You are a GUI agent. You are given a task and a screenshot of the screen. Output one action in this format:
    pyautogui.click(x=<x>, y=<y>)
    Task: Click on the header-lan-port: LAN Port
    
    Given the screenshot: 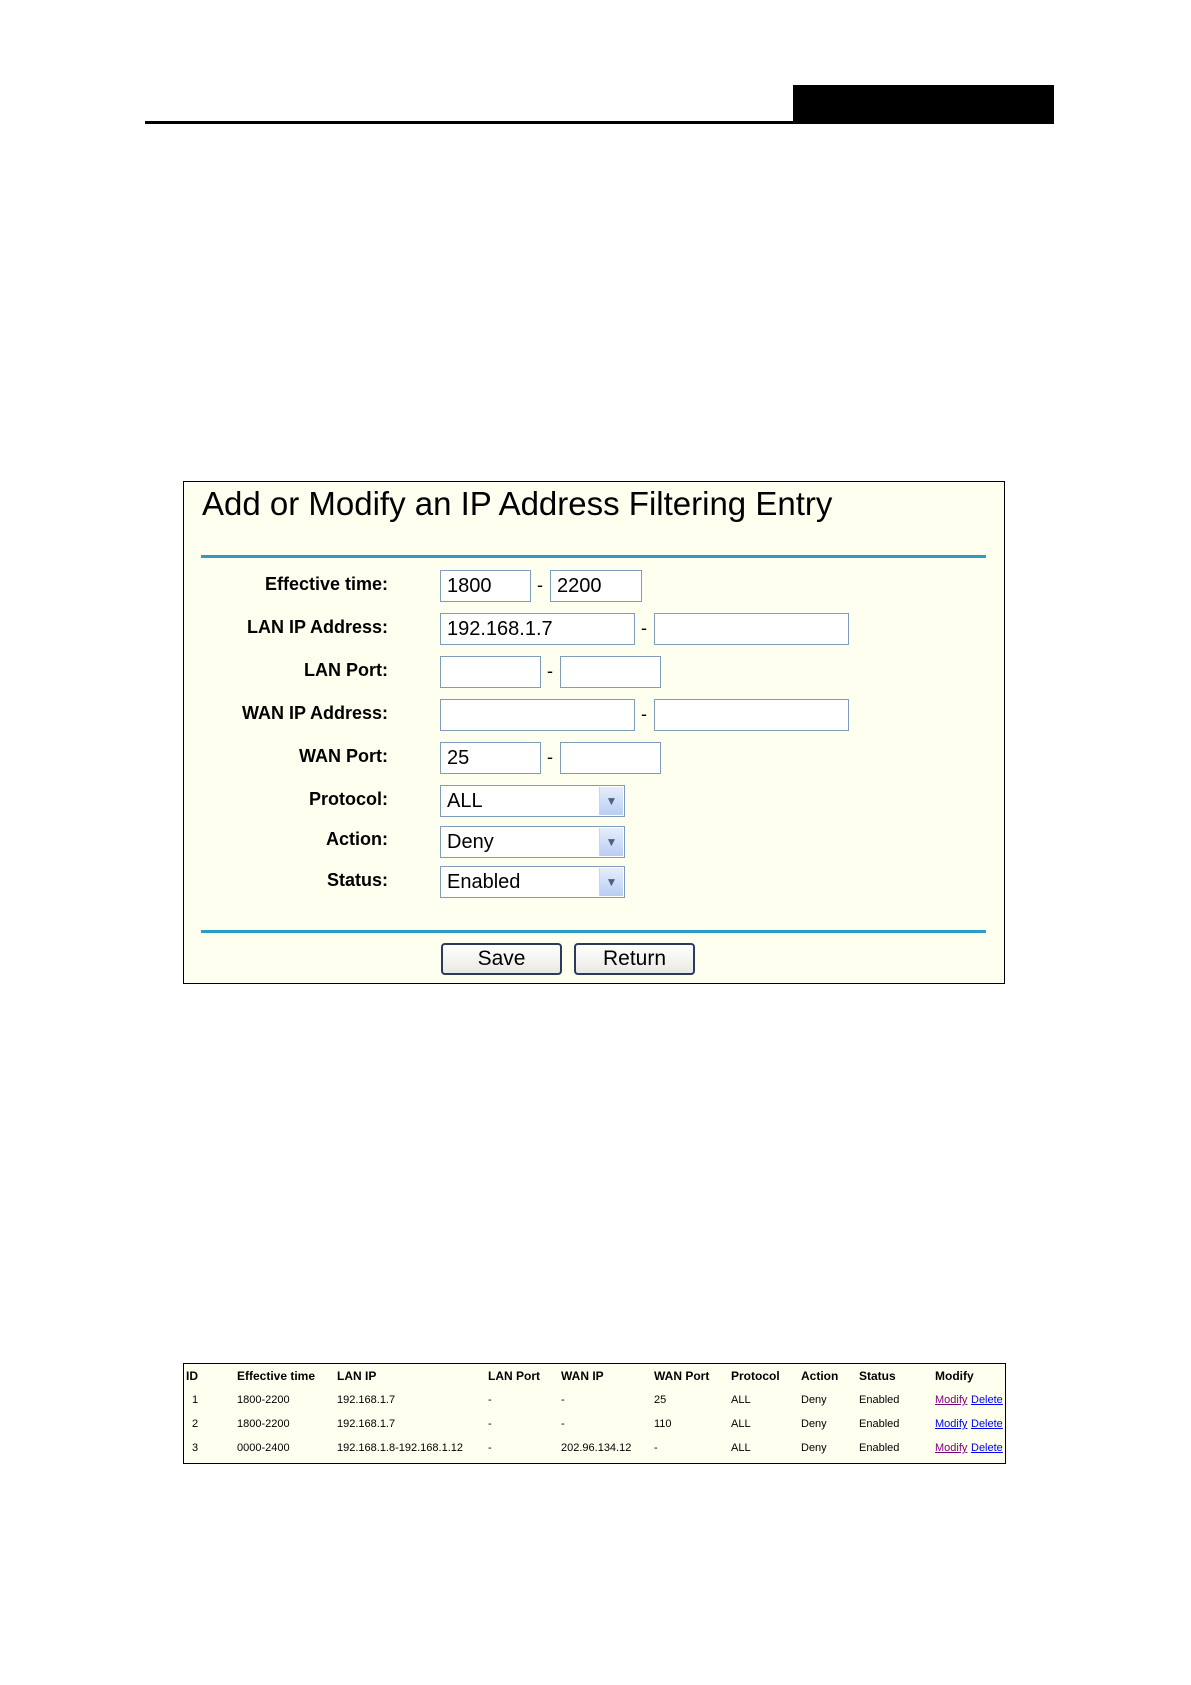 What is the action you would take?
    pyautogui.click(x=514, y=1376)
    